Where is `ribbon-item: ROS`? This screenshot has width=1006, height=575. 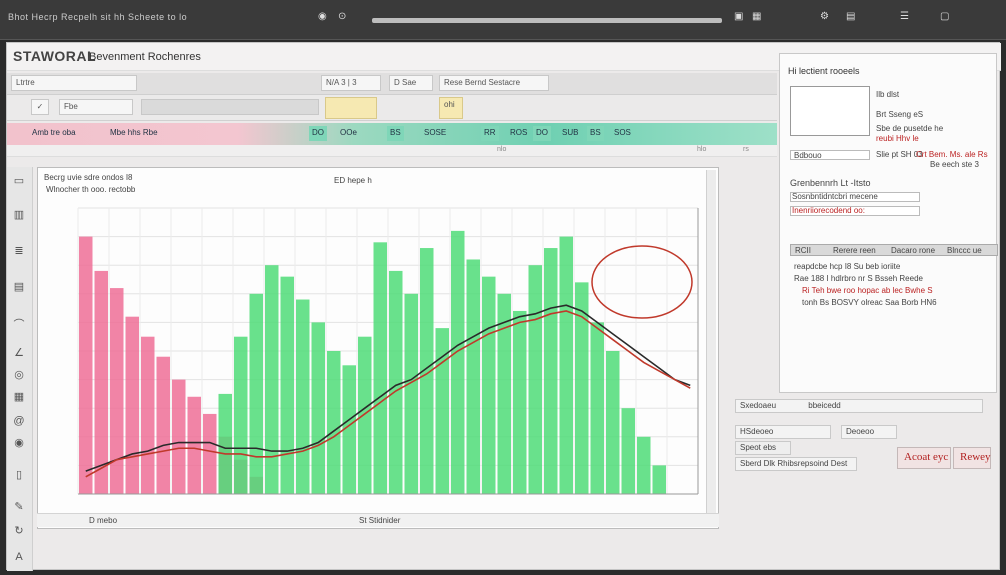
ribbon-item: ROS is located at coordinates (518, 133).